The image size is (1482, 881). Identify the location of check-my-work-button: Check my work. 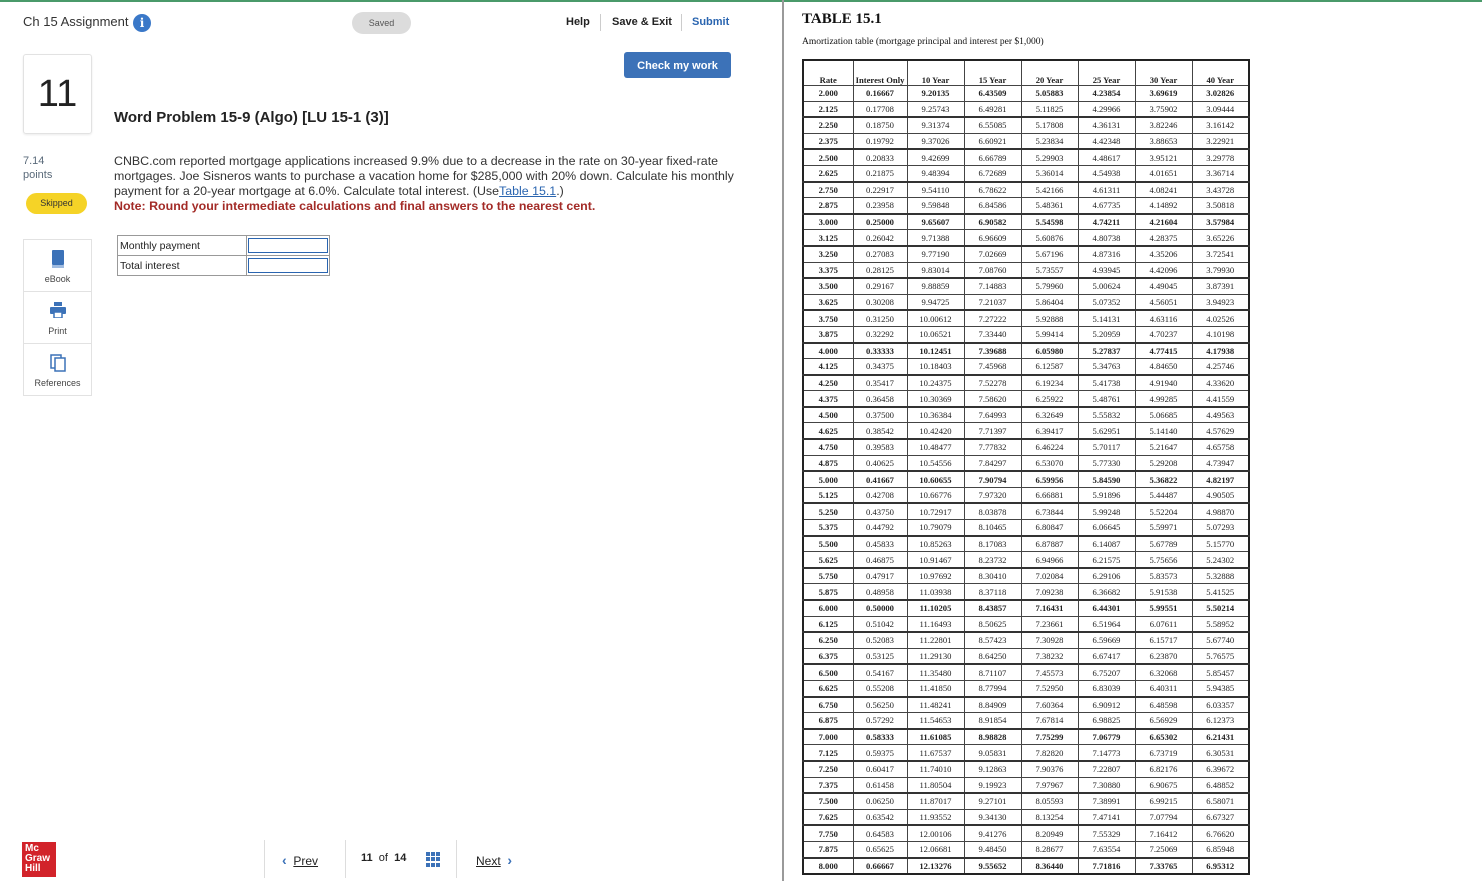
(677, 65).